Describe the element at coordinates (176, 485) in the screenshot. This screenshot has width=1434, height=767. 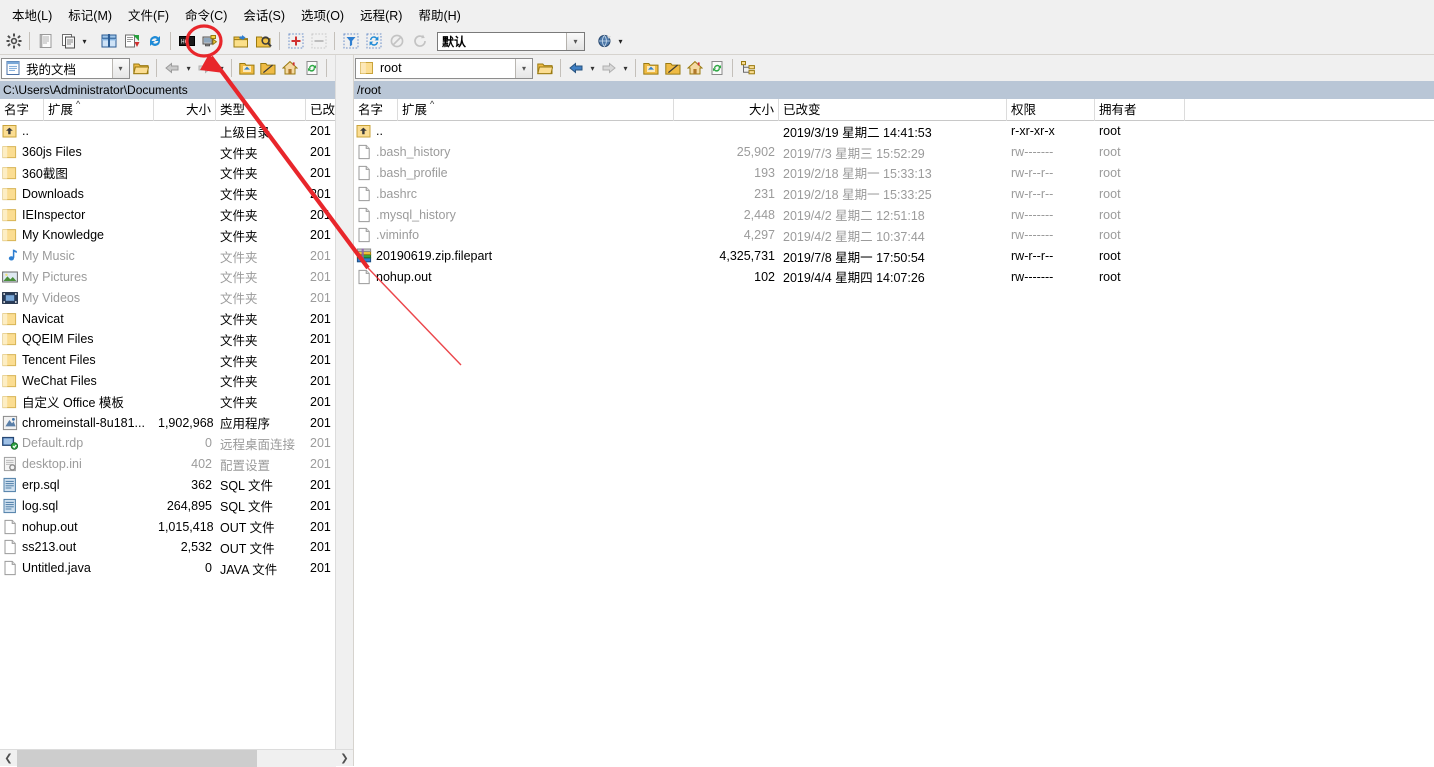
I see `file-row: erp.sql 362 SQL 文件 201` at that location.